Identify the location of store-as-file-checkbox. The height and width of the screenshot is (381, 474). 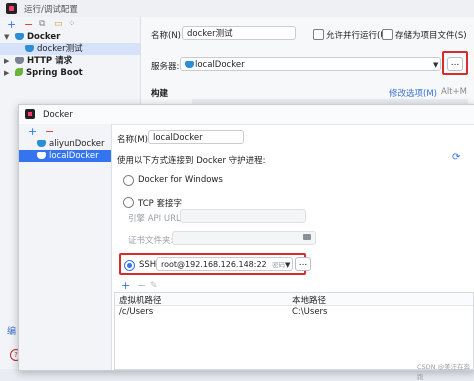
(387, 34).